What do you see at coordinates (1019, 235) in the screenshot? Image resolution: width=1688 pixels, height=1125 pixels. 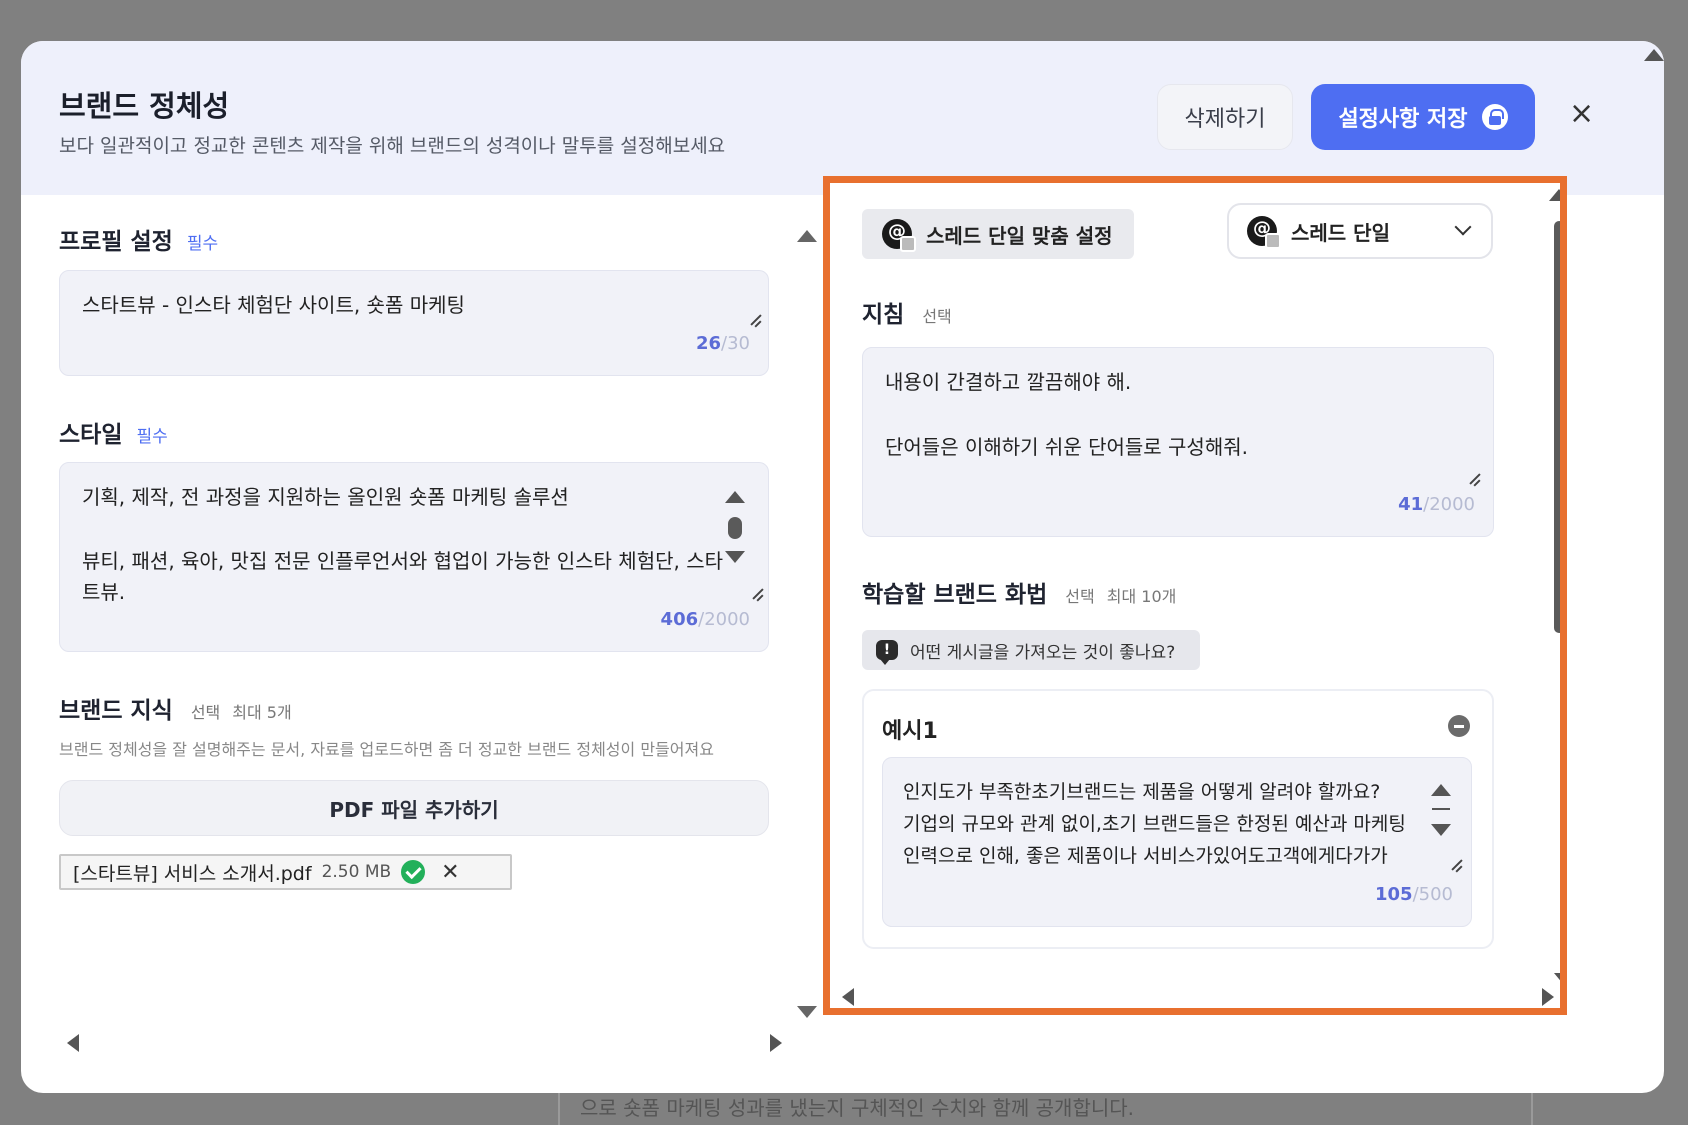 I see `thread-chip-label: 스레드 단일 맞춤 설정` at bounding box center [1019, 235].